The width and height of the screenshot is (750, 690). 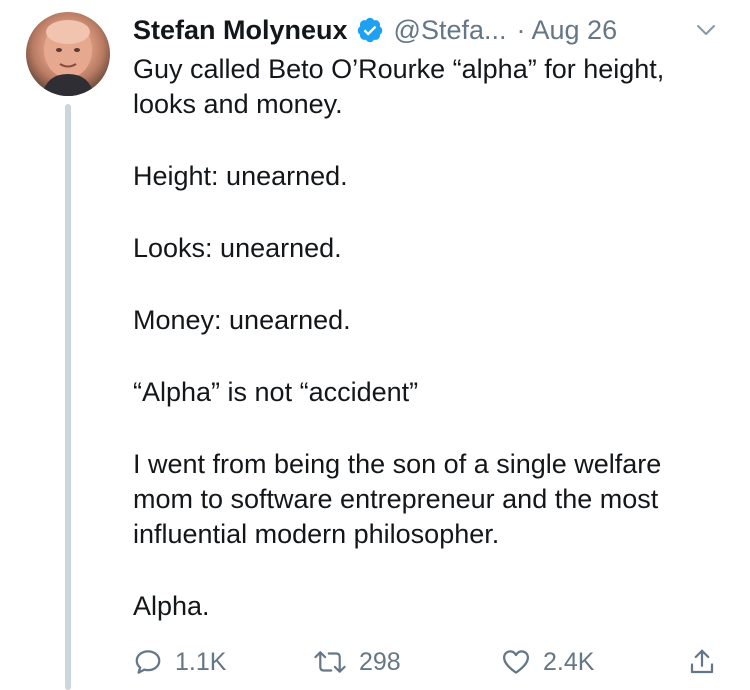 I want to click on share-icon, so click(x=702, y=661).